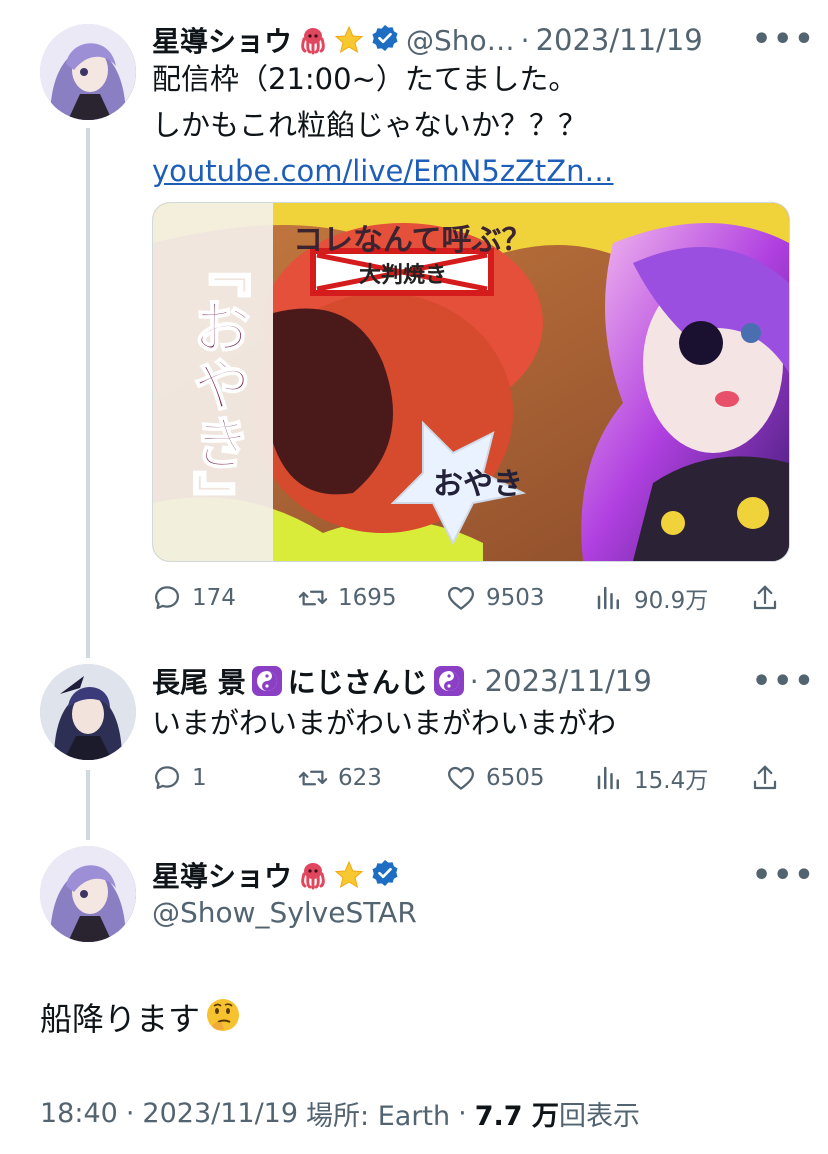 The height and width of the screenshot is (1154, 828). What do you see at coordinates (120, 1019) in the screenshot?
I see `main-text: 船降ります` at bounding box center [120, 1019].